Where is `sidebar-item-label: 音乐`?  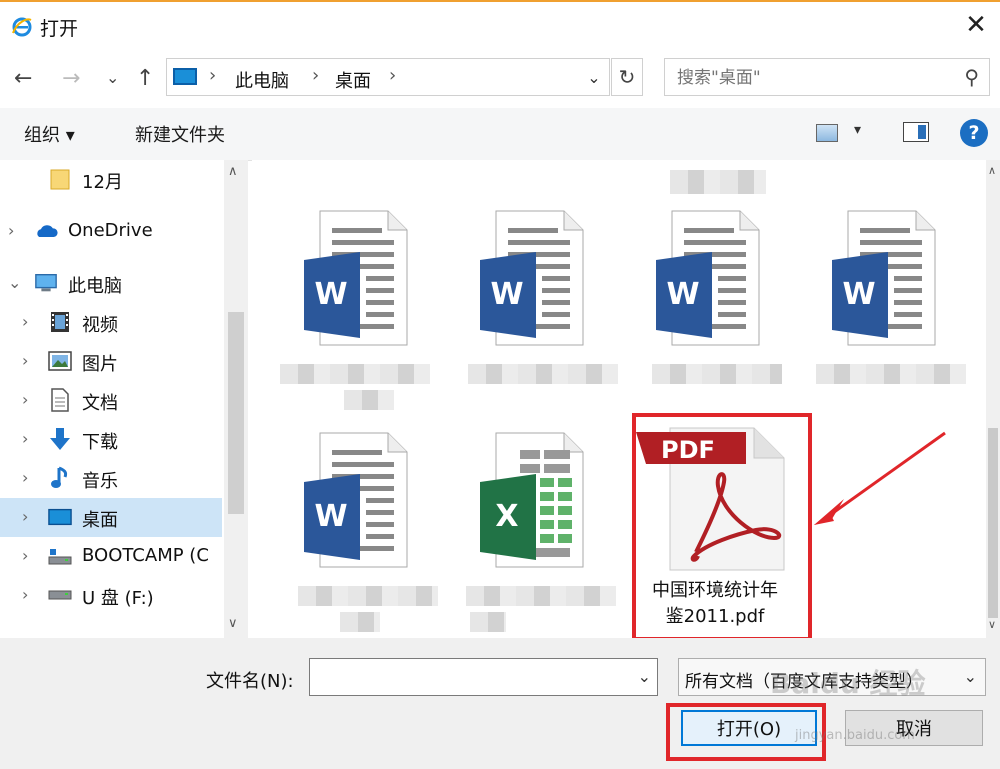 sidebar-item-label: 音乐 is located at coordinates (100, 481).